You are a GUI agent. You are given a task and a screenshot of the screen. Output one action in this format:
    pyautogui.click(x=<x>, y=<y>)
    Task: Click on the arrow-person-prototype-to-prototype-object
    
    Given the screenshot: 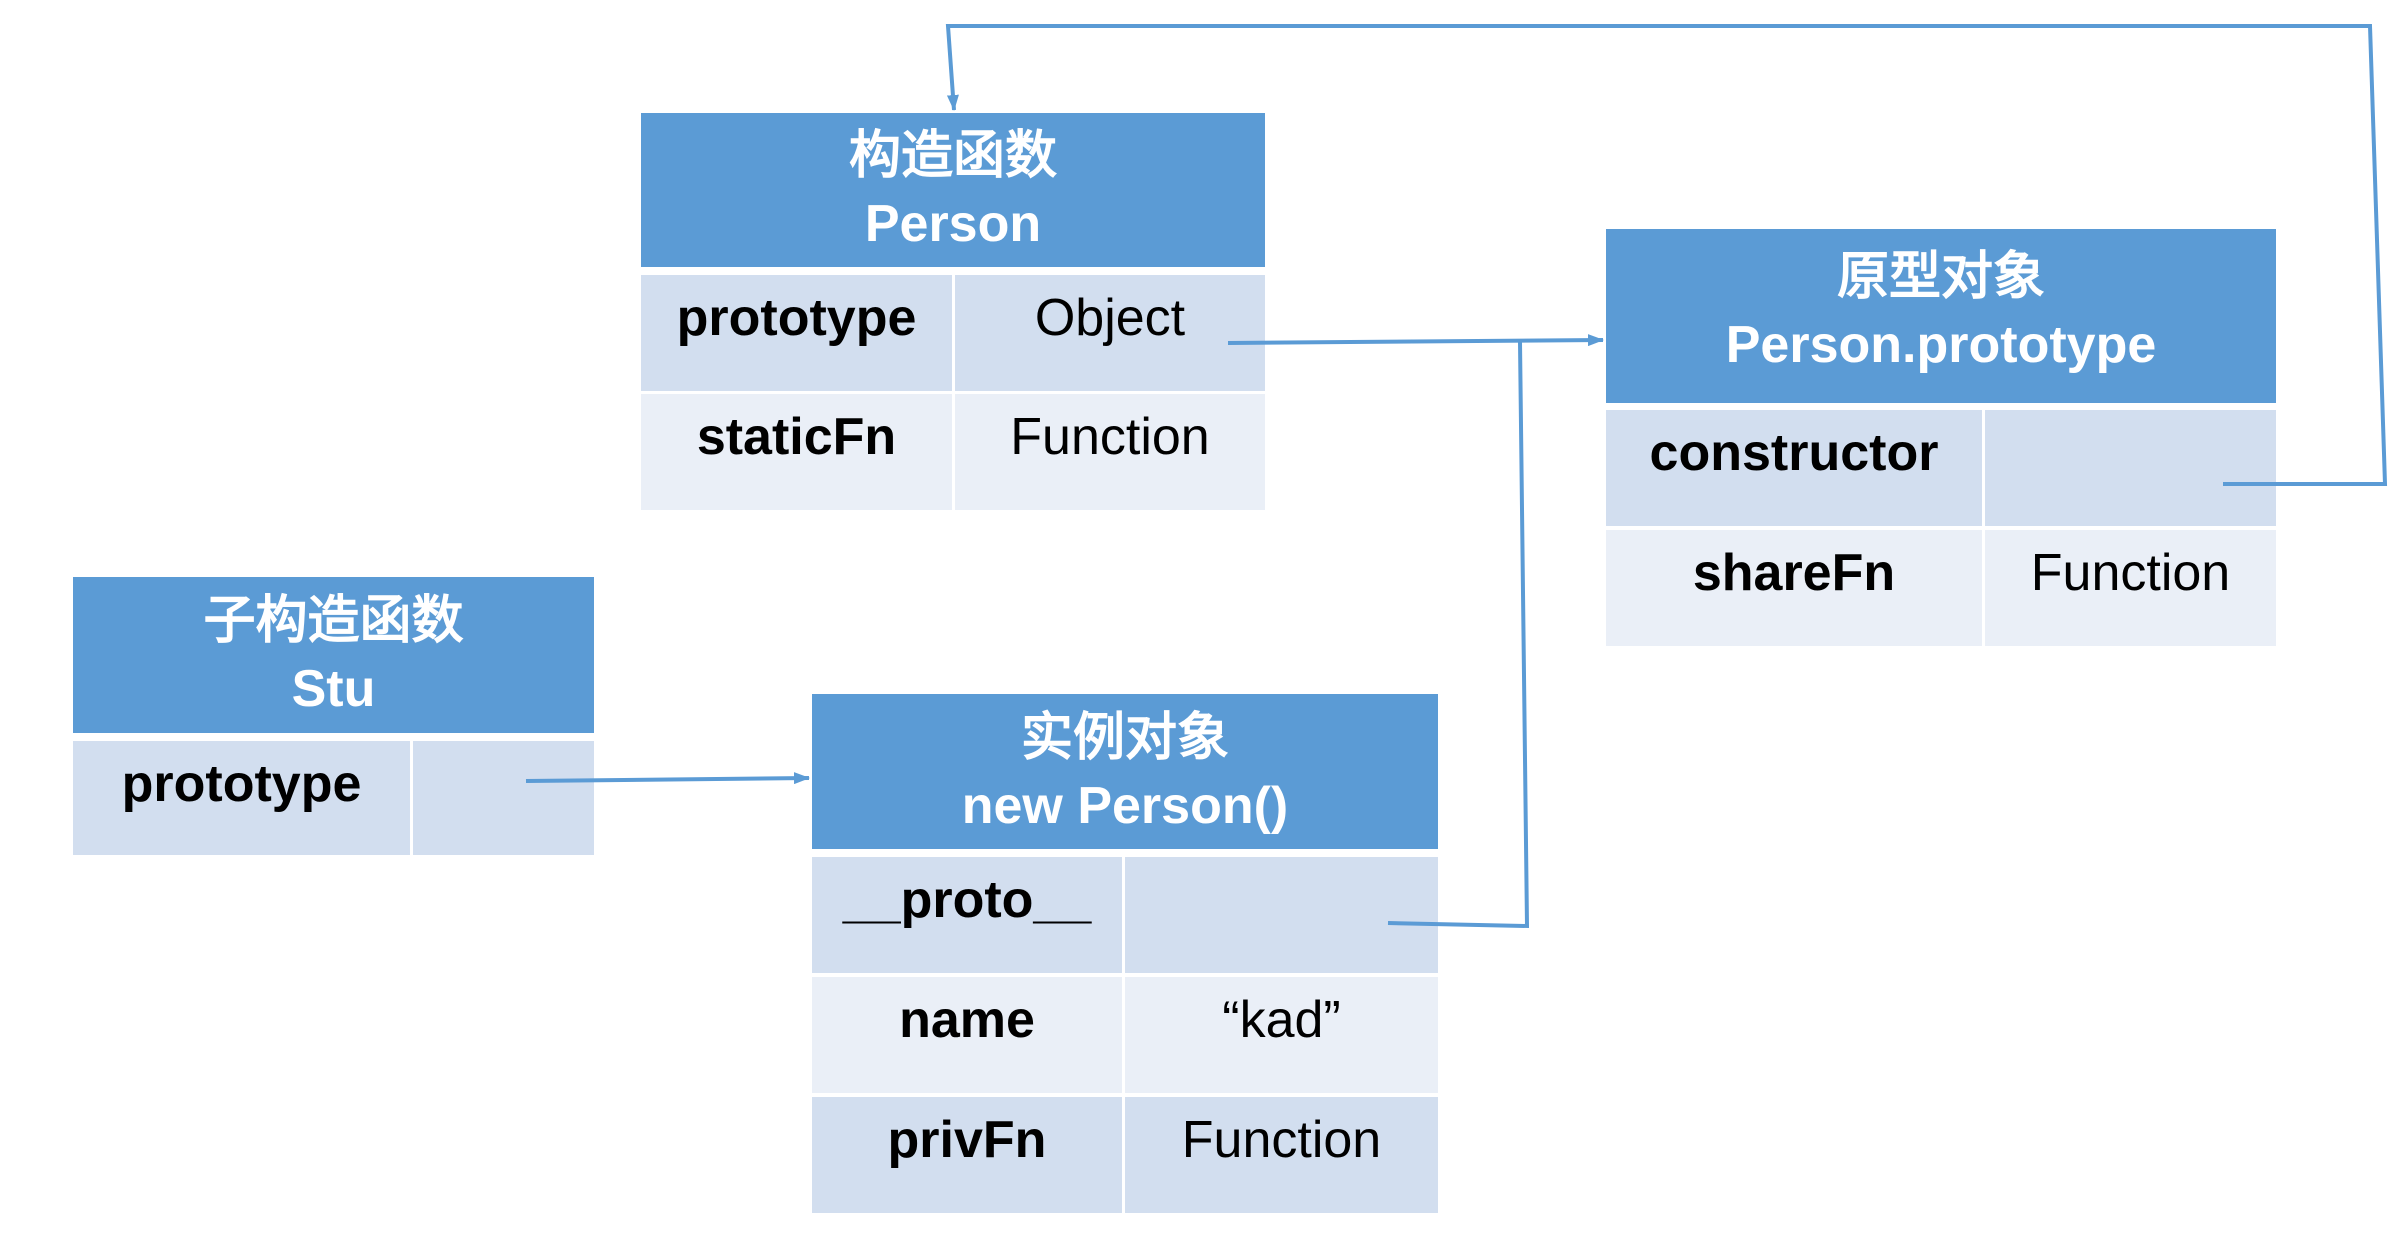 What is the action you would take?
    pyautogui.click(x=1415, y=340)
    